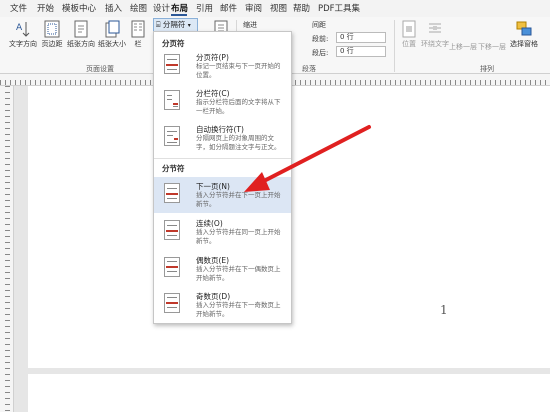  I want to click on menu-help: 帮助, so click(301, 8).